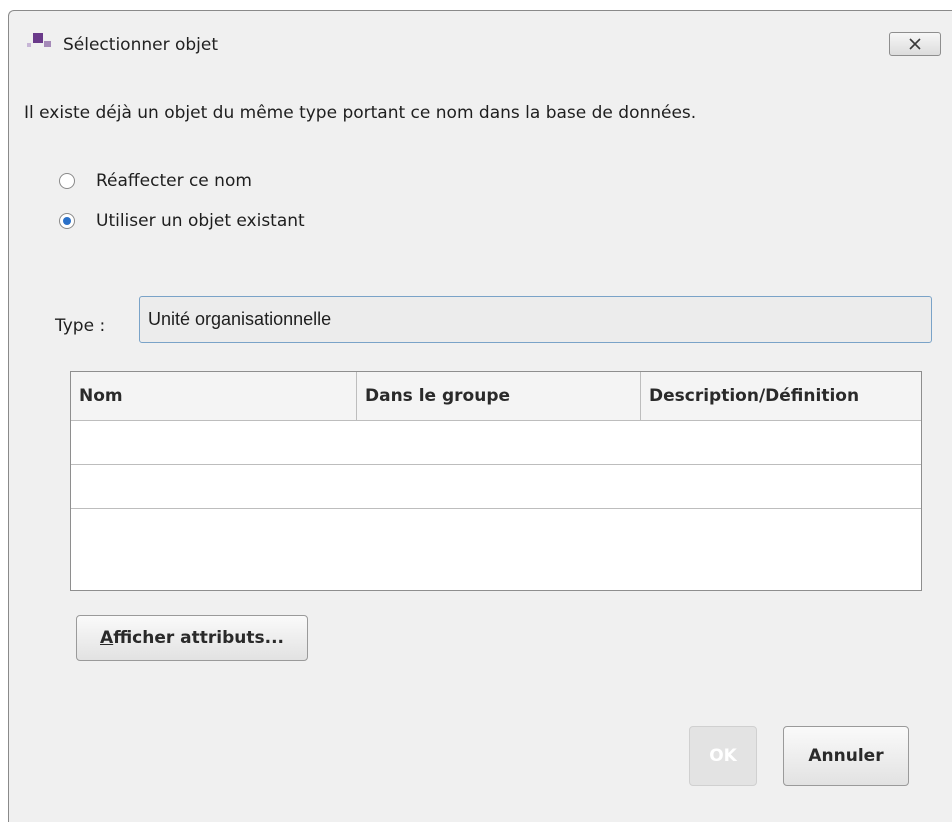 The width and height of the screenshot is (952, 822). I want to click on option-label: Utiliser un objet existant, so click(200, 221).